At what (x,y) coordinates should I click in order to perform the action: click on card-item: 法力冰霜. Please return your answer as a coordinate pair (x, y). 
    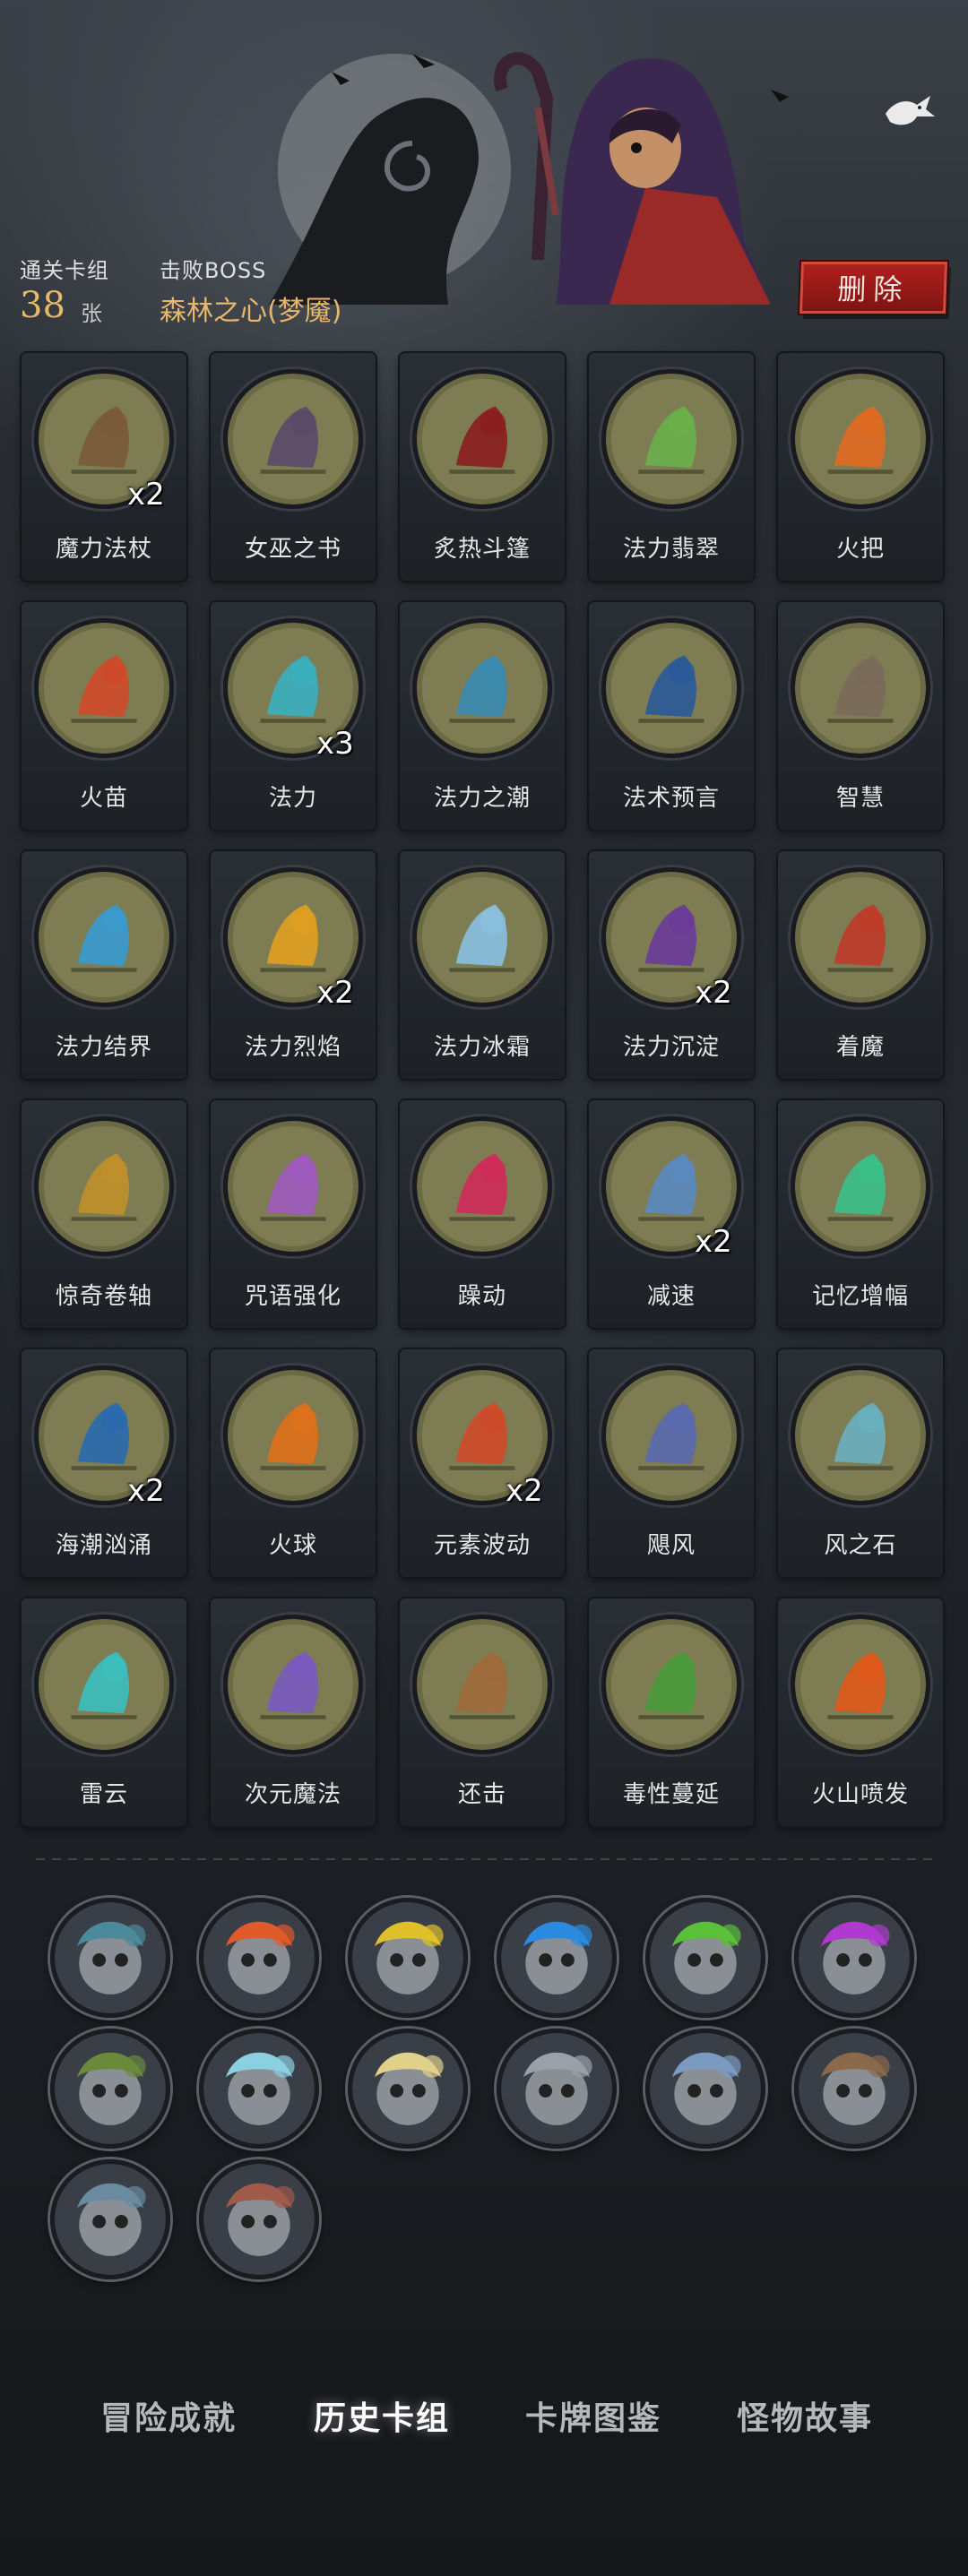
    Looking at the image, I should click on (482, 965).